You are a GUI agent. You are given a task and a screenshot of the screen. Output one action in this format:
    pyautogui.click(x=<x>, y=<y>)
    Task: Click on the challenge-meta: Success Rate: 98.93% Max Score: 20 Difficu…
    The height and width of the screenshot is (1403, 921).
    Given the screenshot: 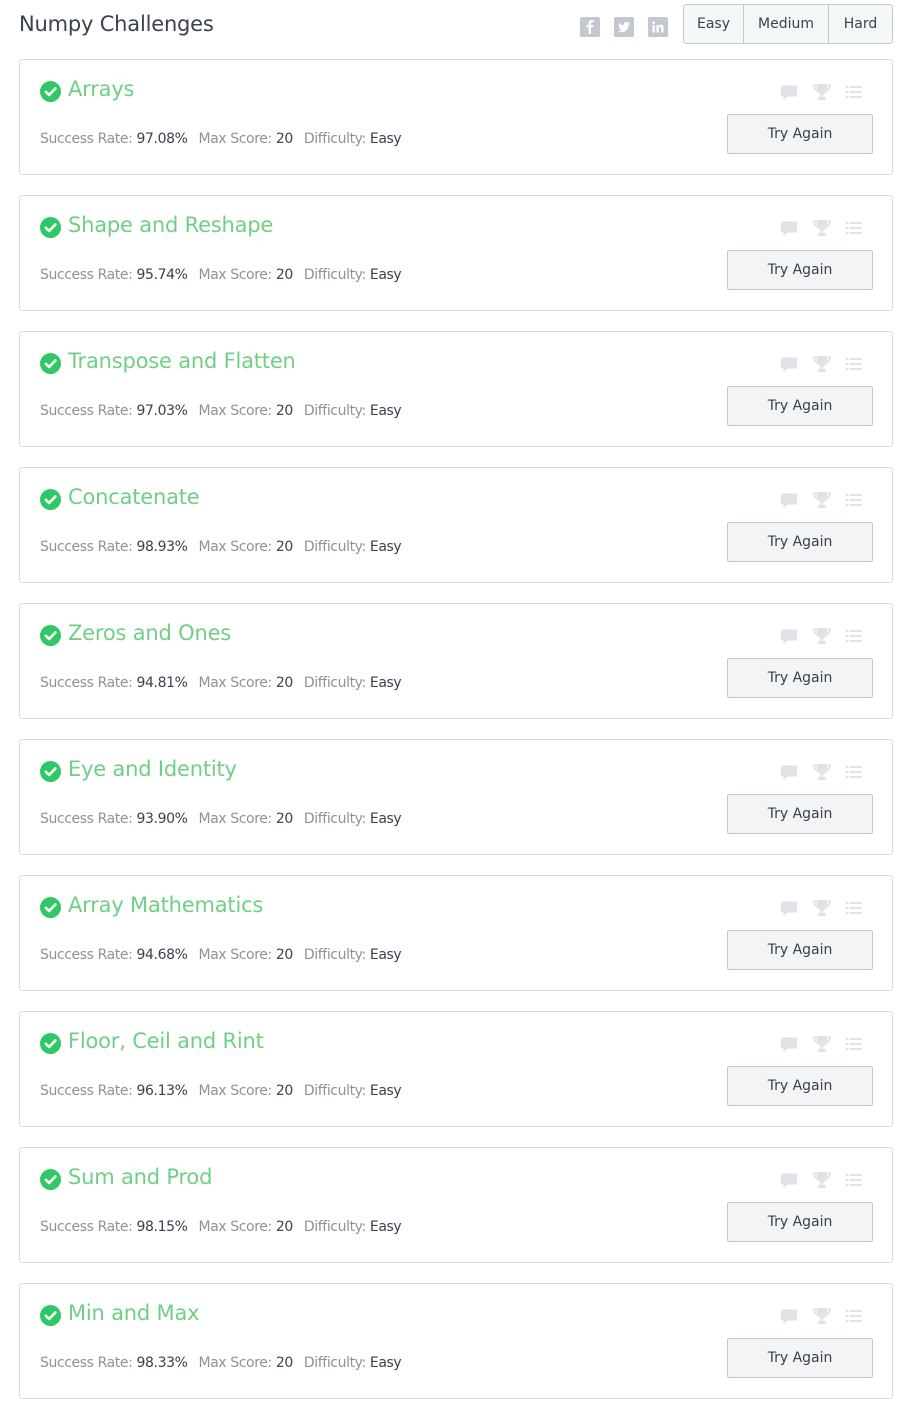 What is the action you would take?
    pyautogui.click(x=221, y=547)
    